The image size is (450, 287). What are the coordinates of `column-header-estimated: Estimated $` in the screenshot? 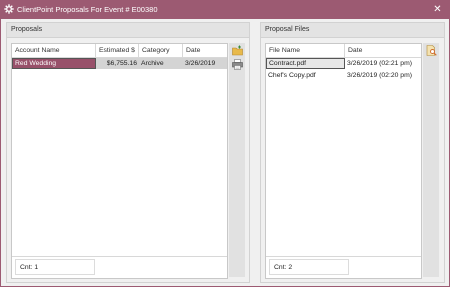 It's located at (117, 50).